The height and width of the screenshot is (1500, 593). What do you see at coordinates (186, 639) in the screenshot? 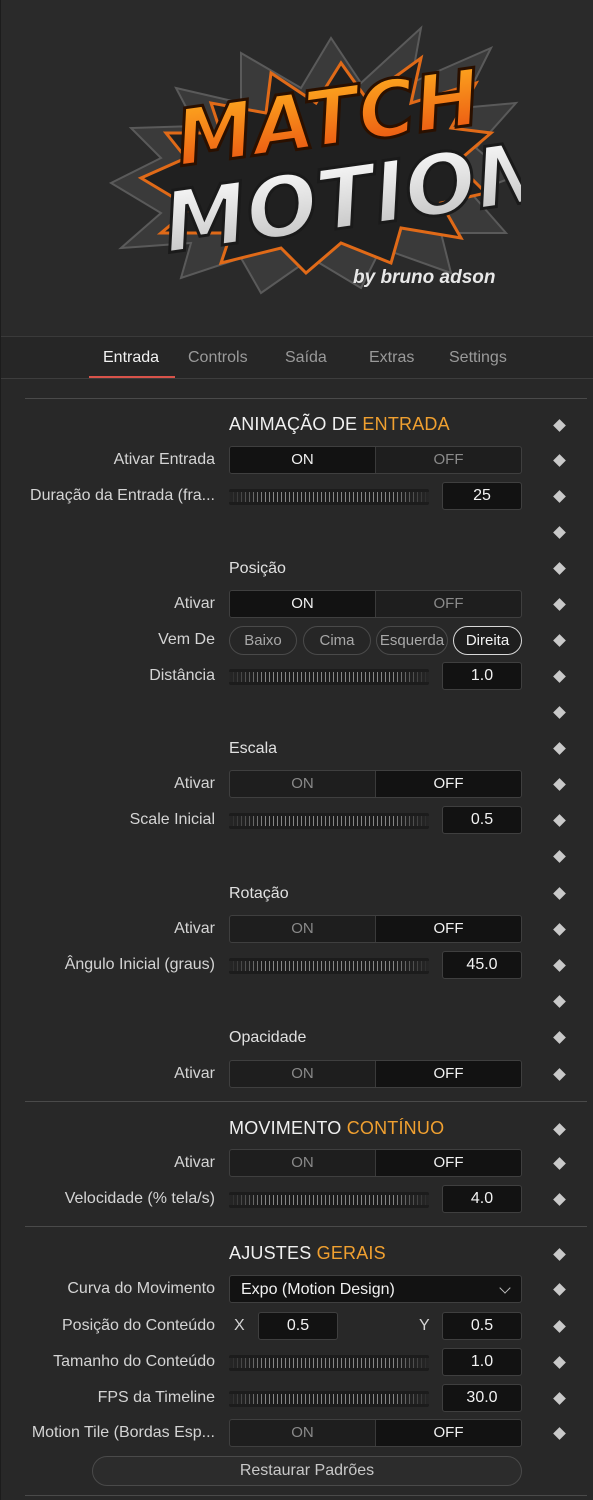
I see `field-label: Vem De` at bounding box center [186, 639].